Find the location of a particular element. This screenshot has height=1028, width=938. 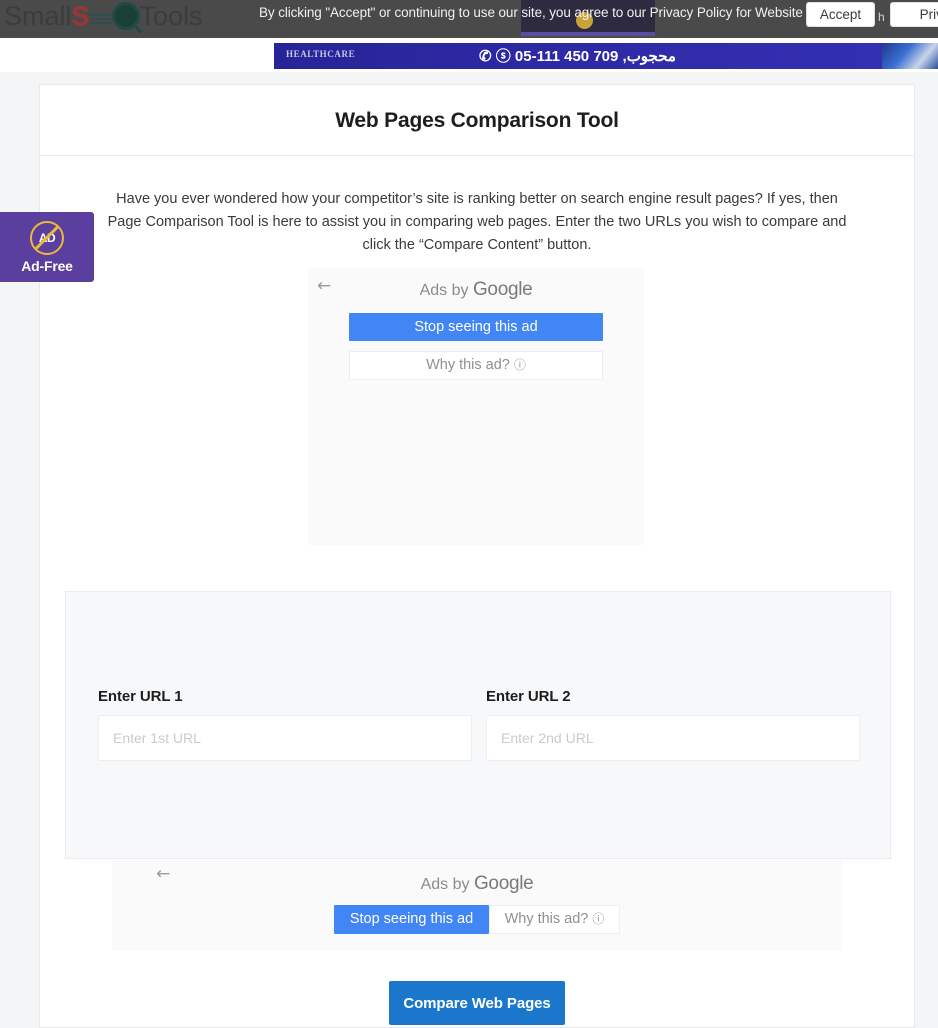

logo-letter-s: S is located at coordinates (80, 16).